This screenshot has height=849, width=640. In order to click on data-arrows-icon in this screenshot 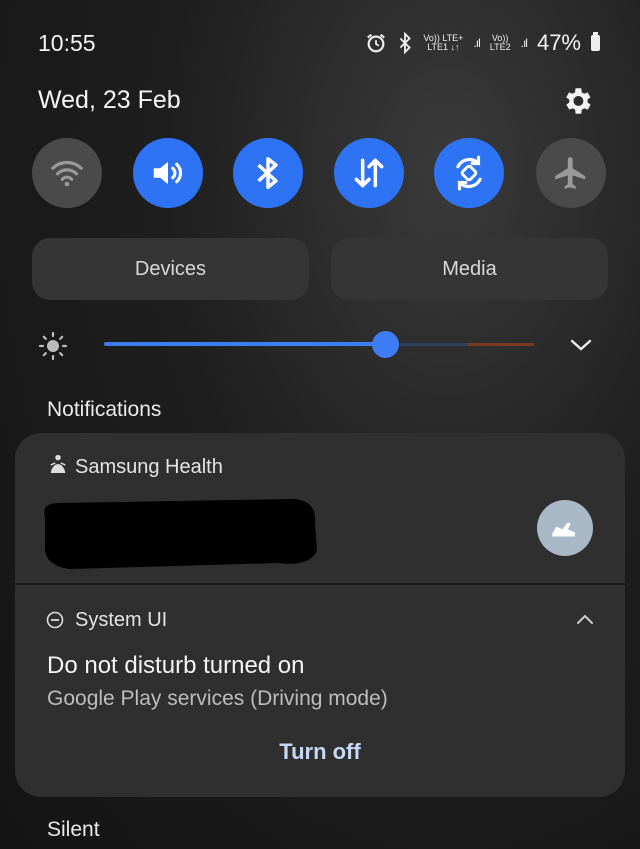, I will do `click(369, 173)`.